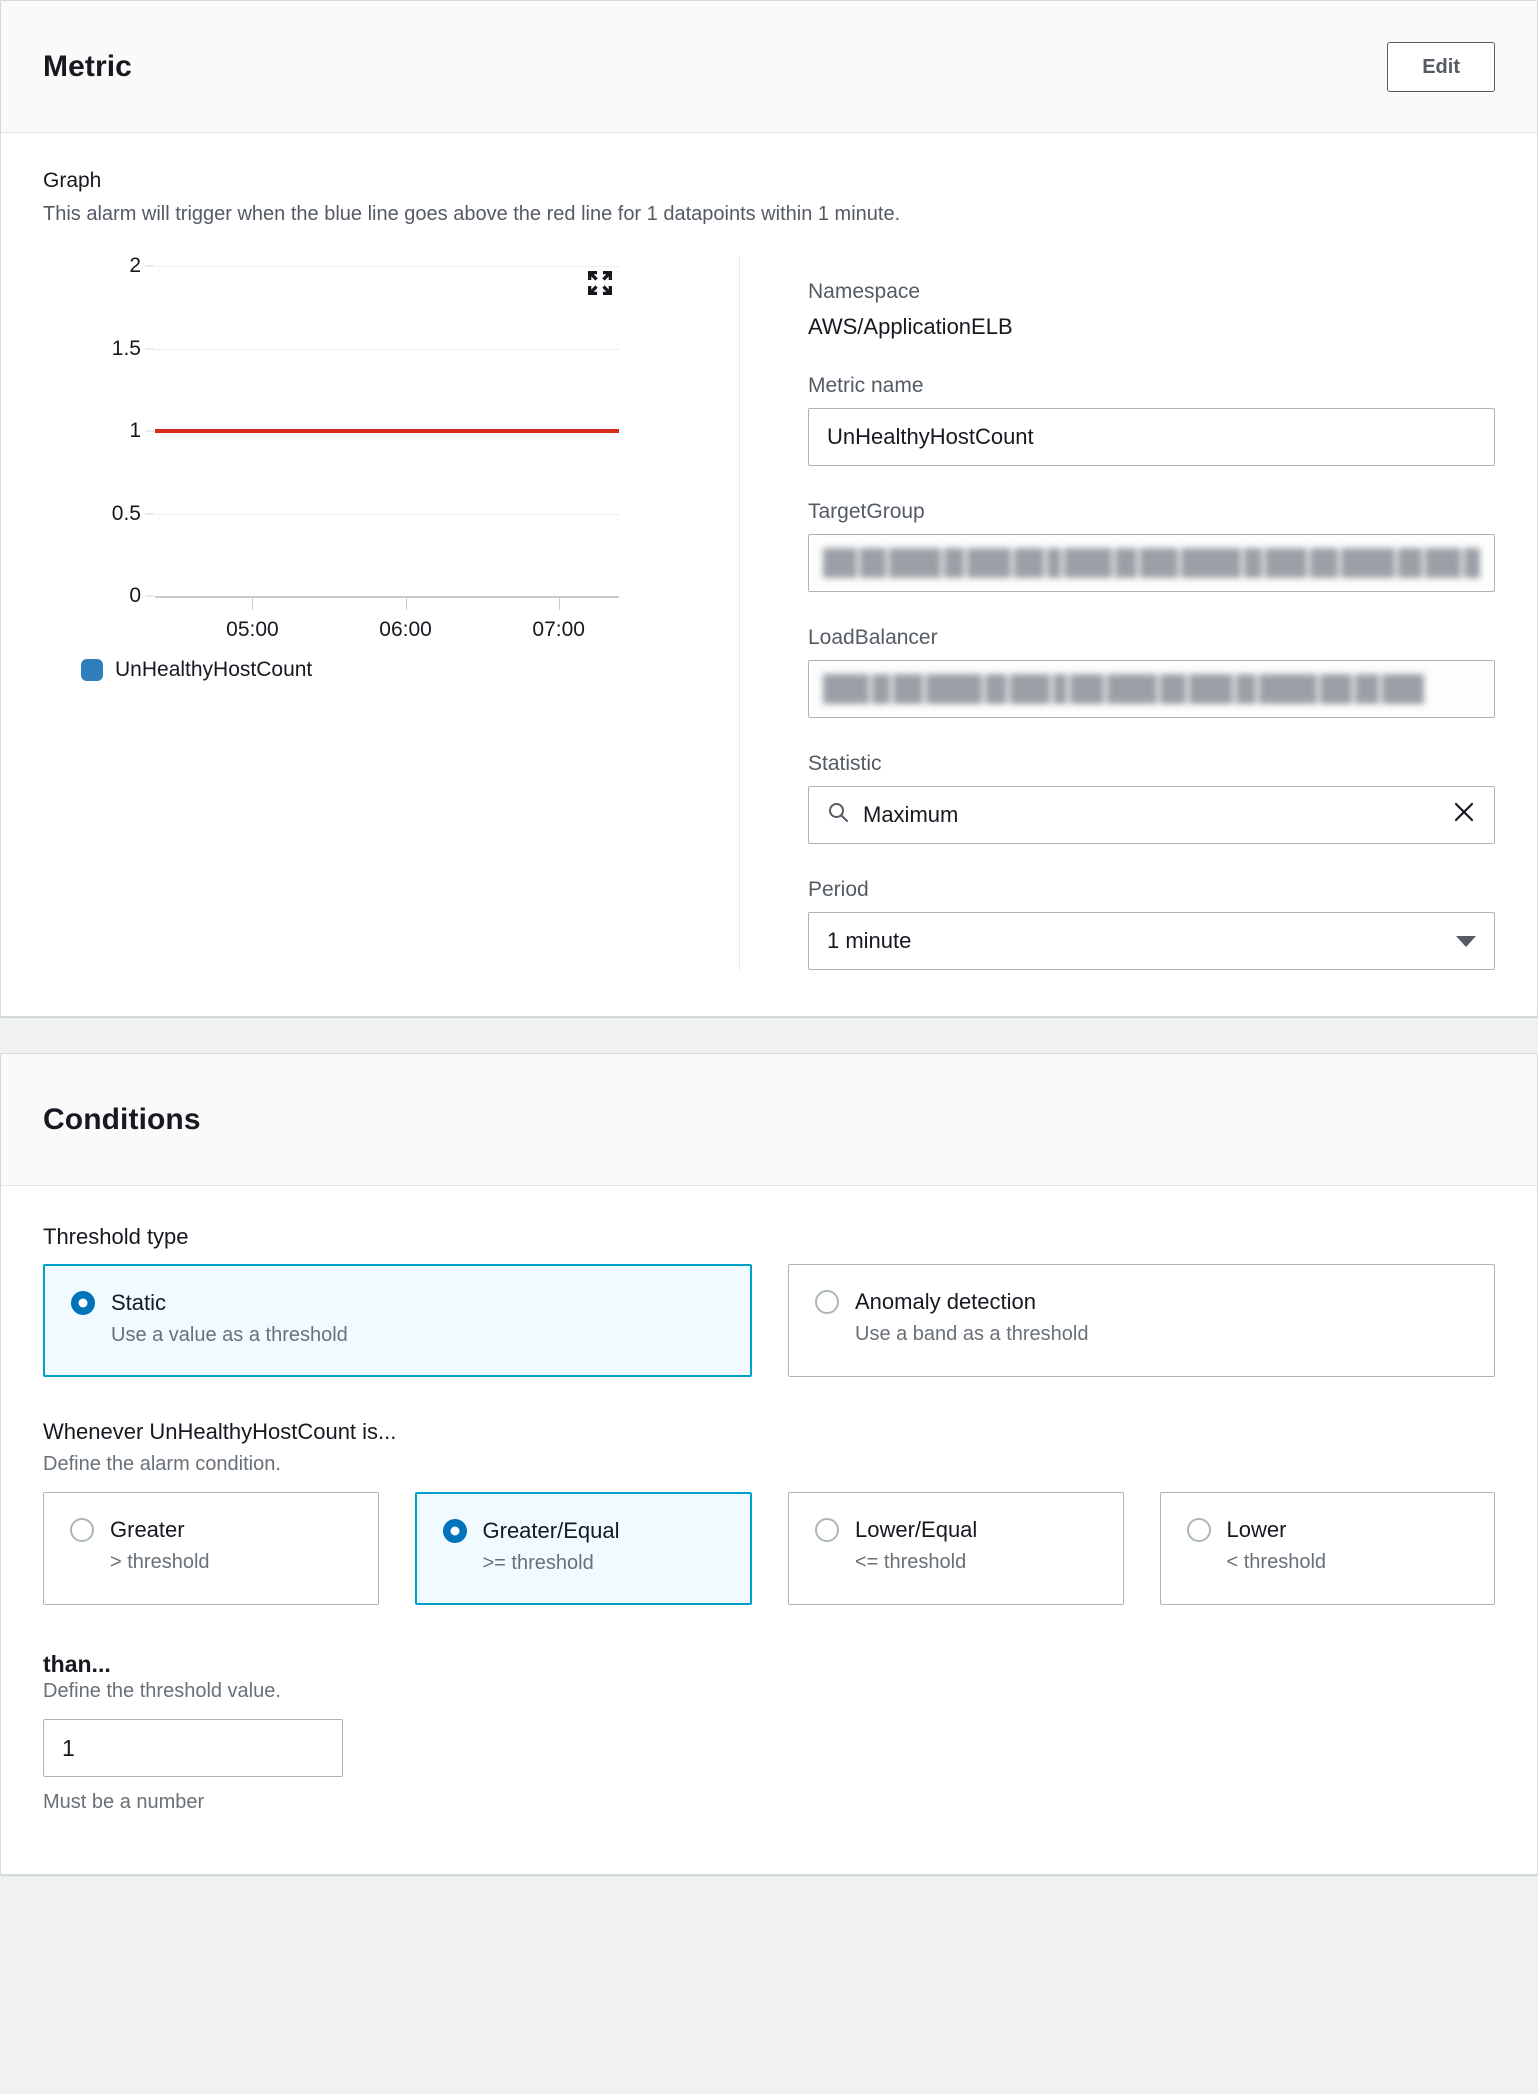 The width and height of the screenshot is (1538, 2094). I want to click on threshold-hint: Must be a number, so click(124, 1802).